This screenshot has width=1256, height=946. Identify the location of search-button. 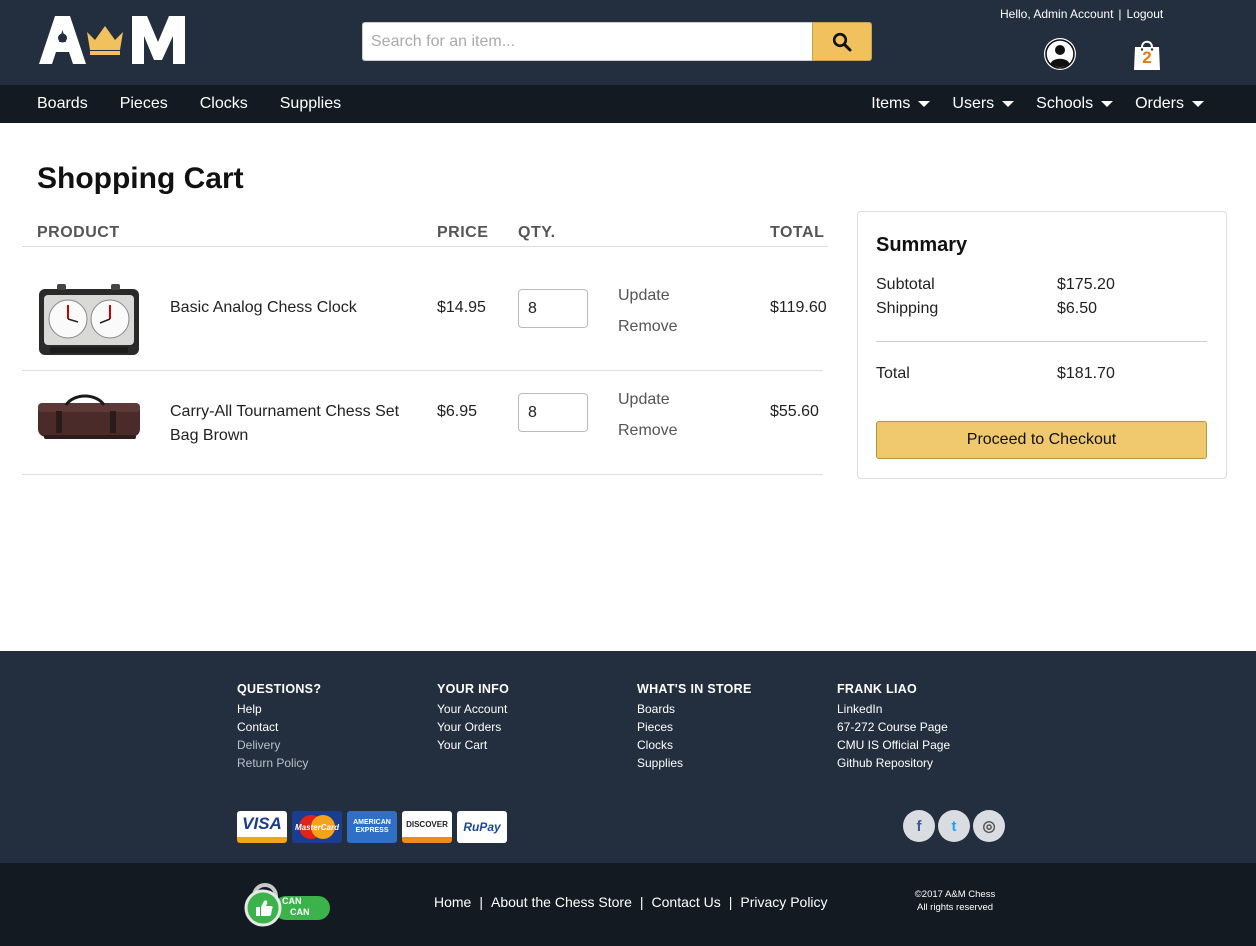
(842, 41).